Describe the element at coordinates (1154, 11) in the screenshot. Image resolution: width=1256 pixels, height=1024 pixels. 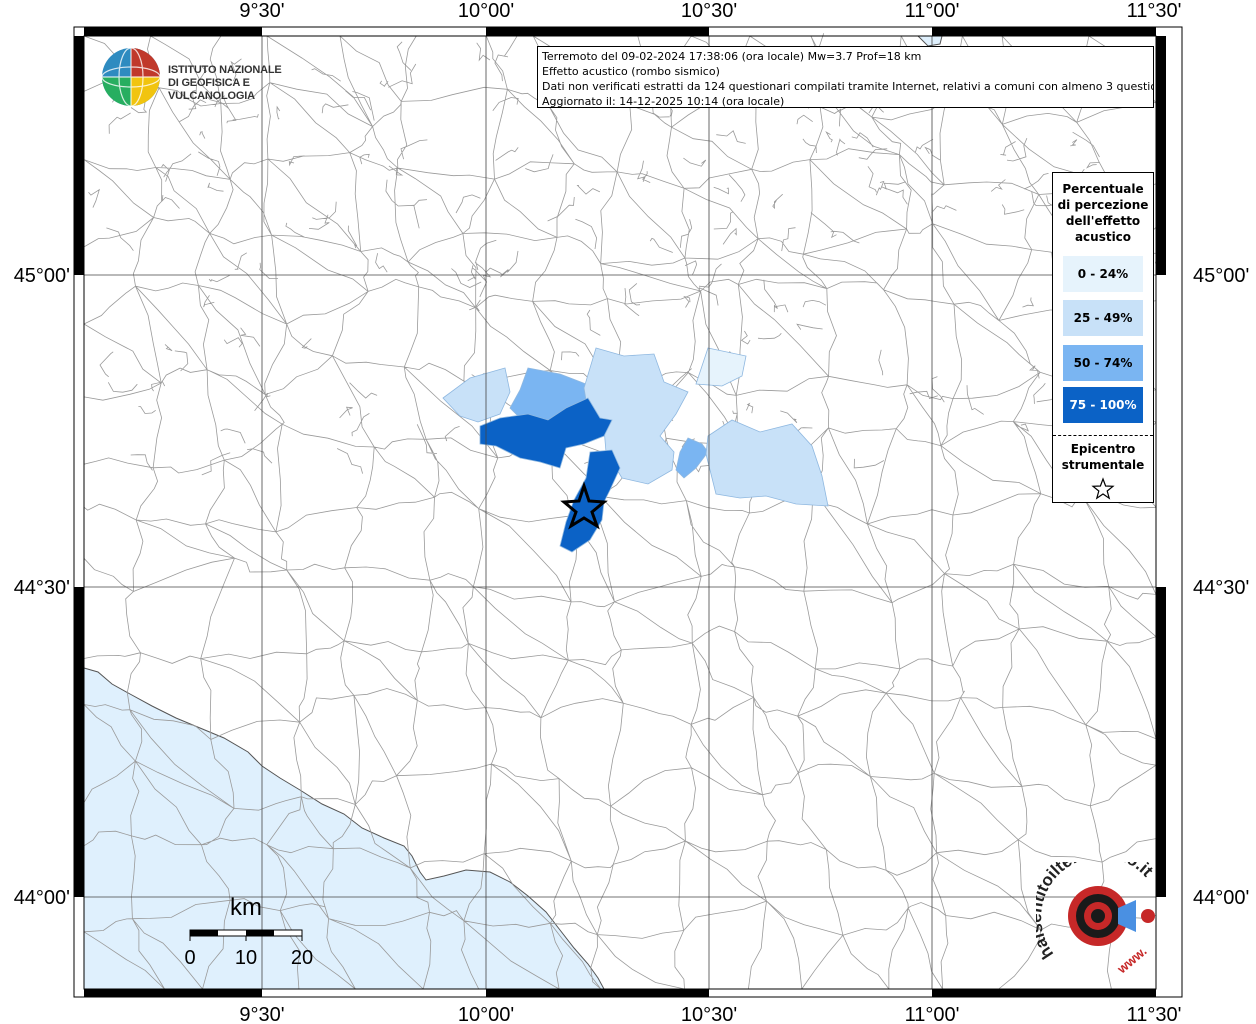
I see `top-tick-label: 11°30'` at that location.